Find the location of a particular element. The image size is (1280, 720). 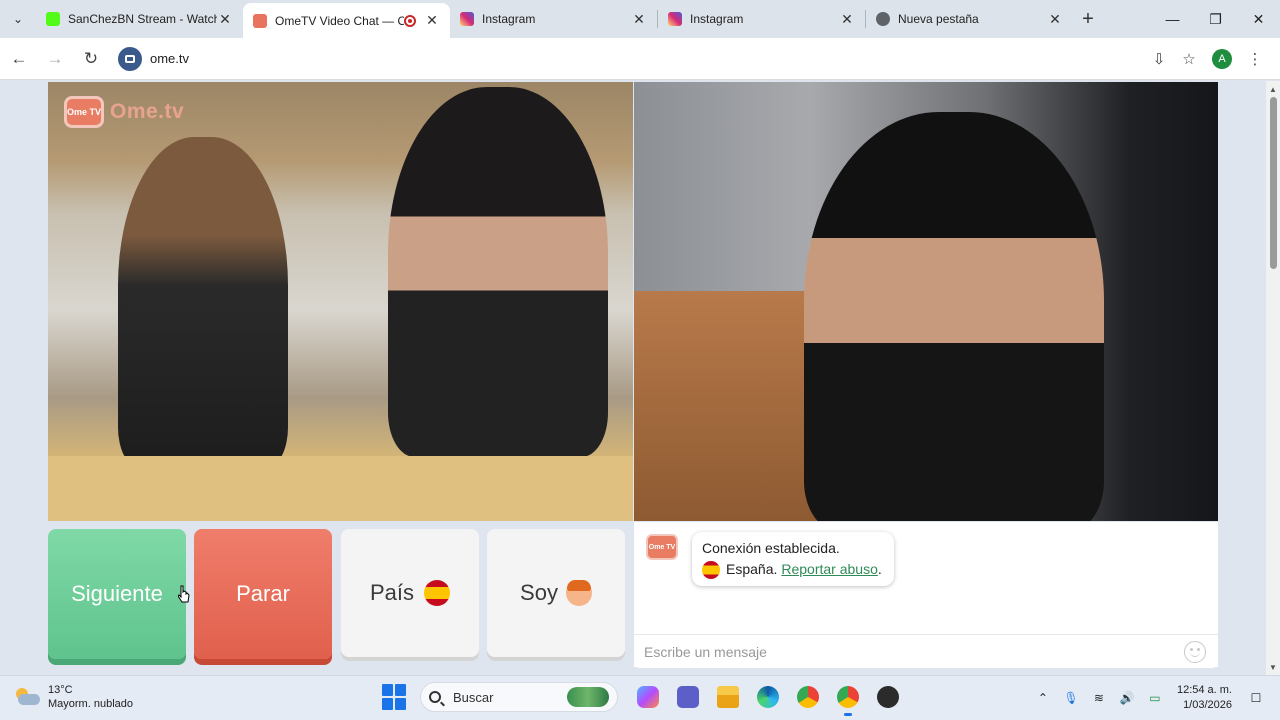

reload-icon: ↻ is located at coordinates (91, 59).